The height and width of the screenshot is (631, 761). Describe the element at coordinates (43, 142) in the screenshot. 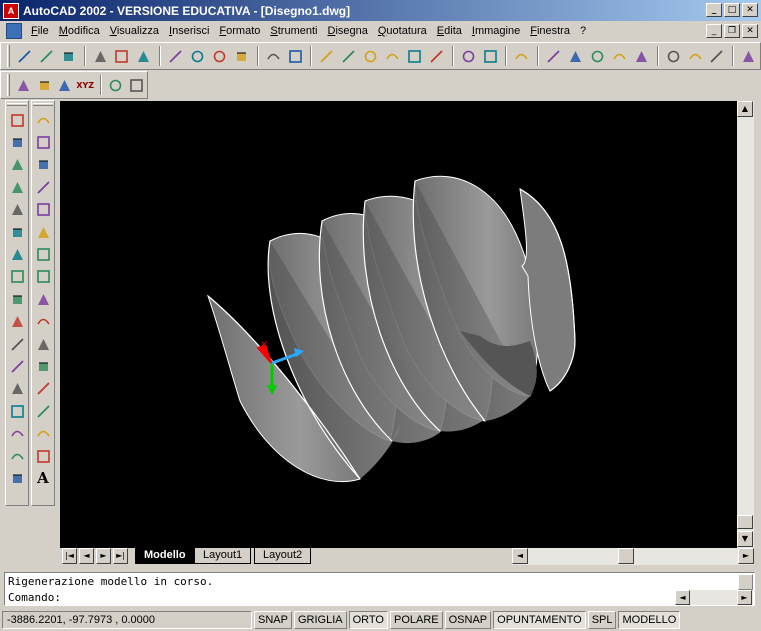

I see `construction-line-button` at that location.